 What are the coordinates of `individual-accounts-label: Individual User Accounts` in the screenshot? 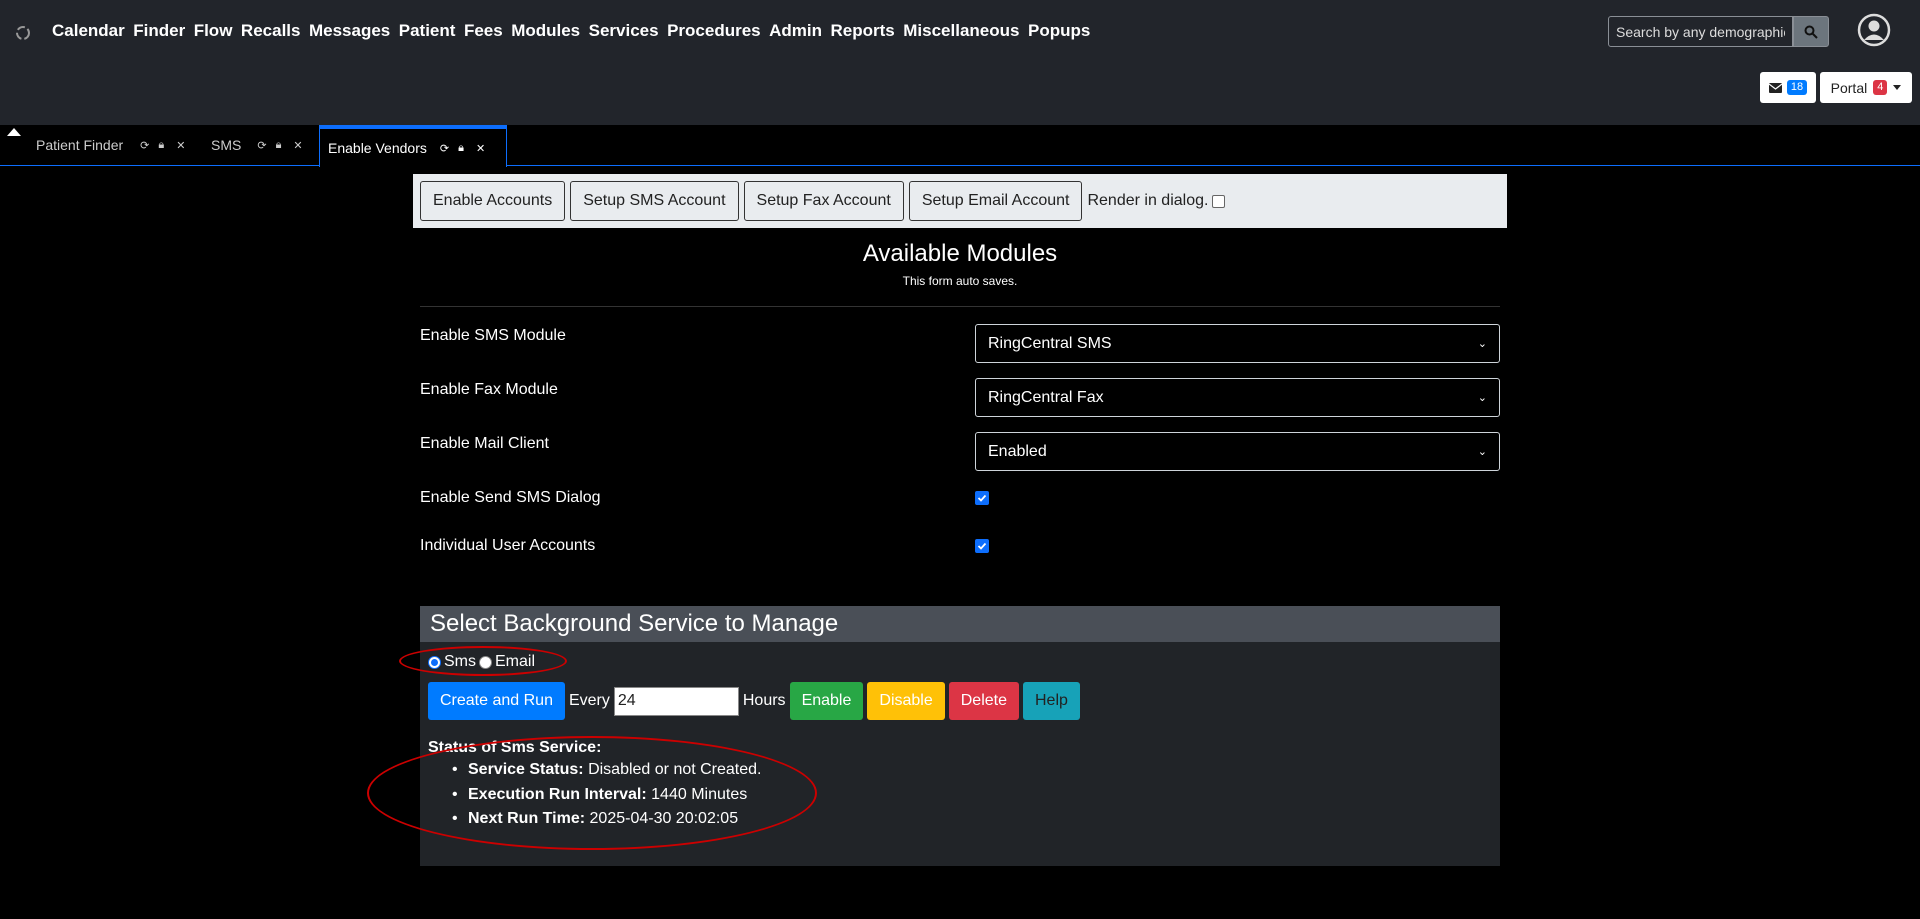 It's located at (508, 545).